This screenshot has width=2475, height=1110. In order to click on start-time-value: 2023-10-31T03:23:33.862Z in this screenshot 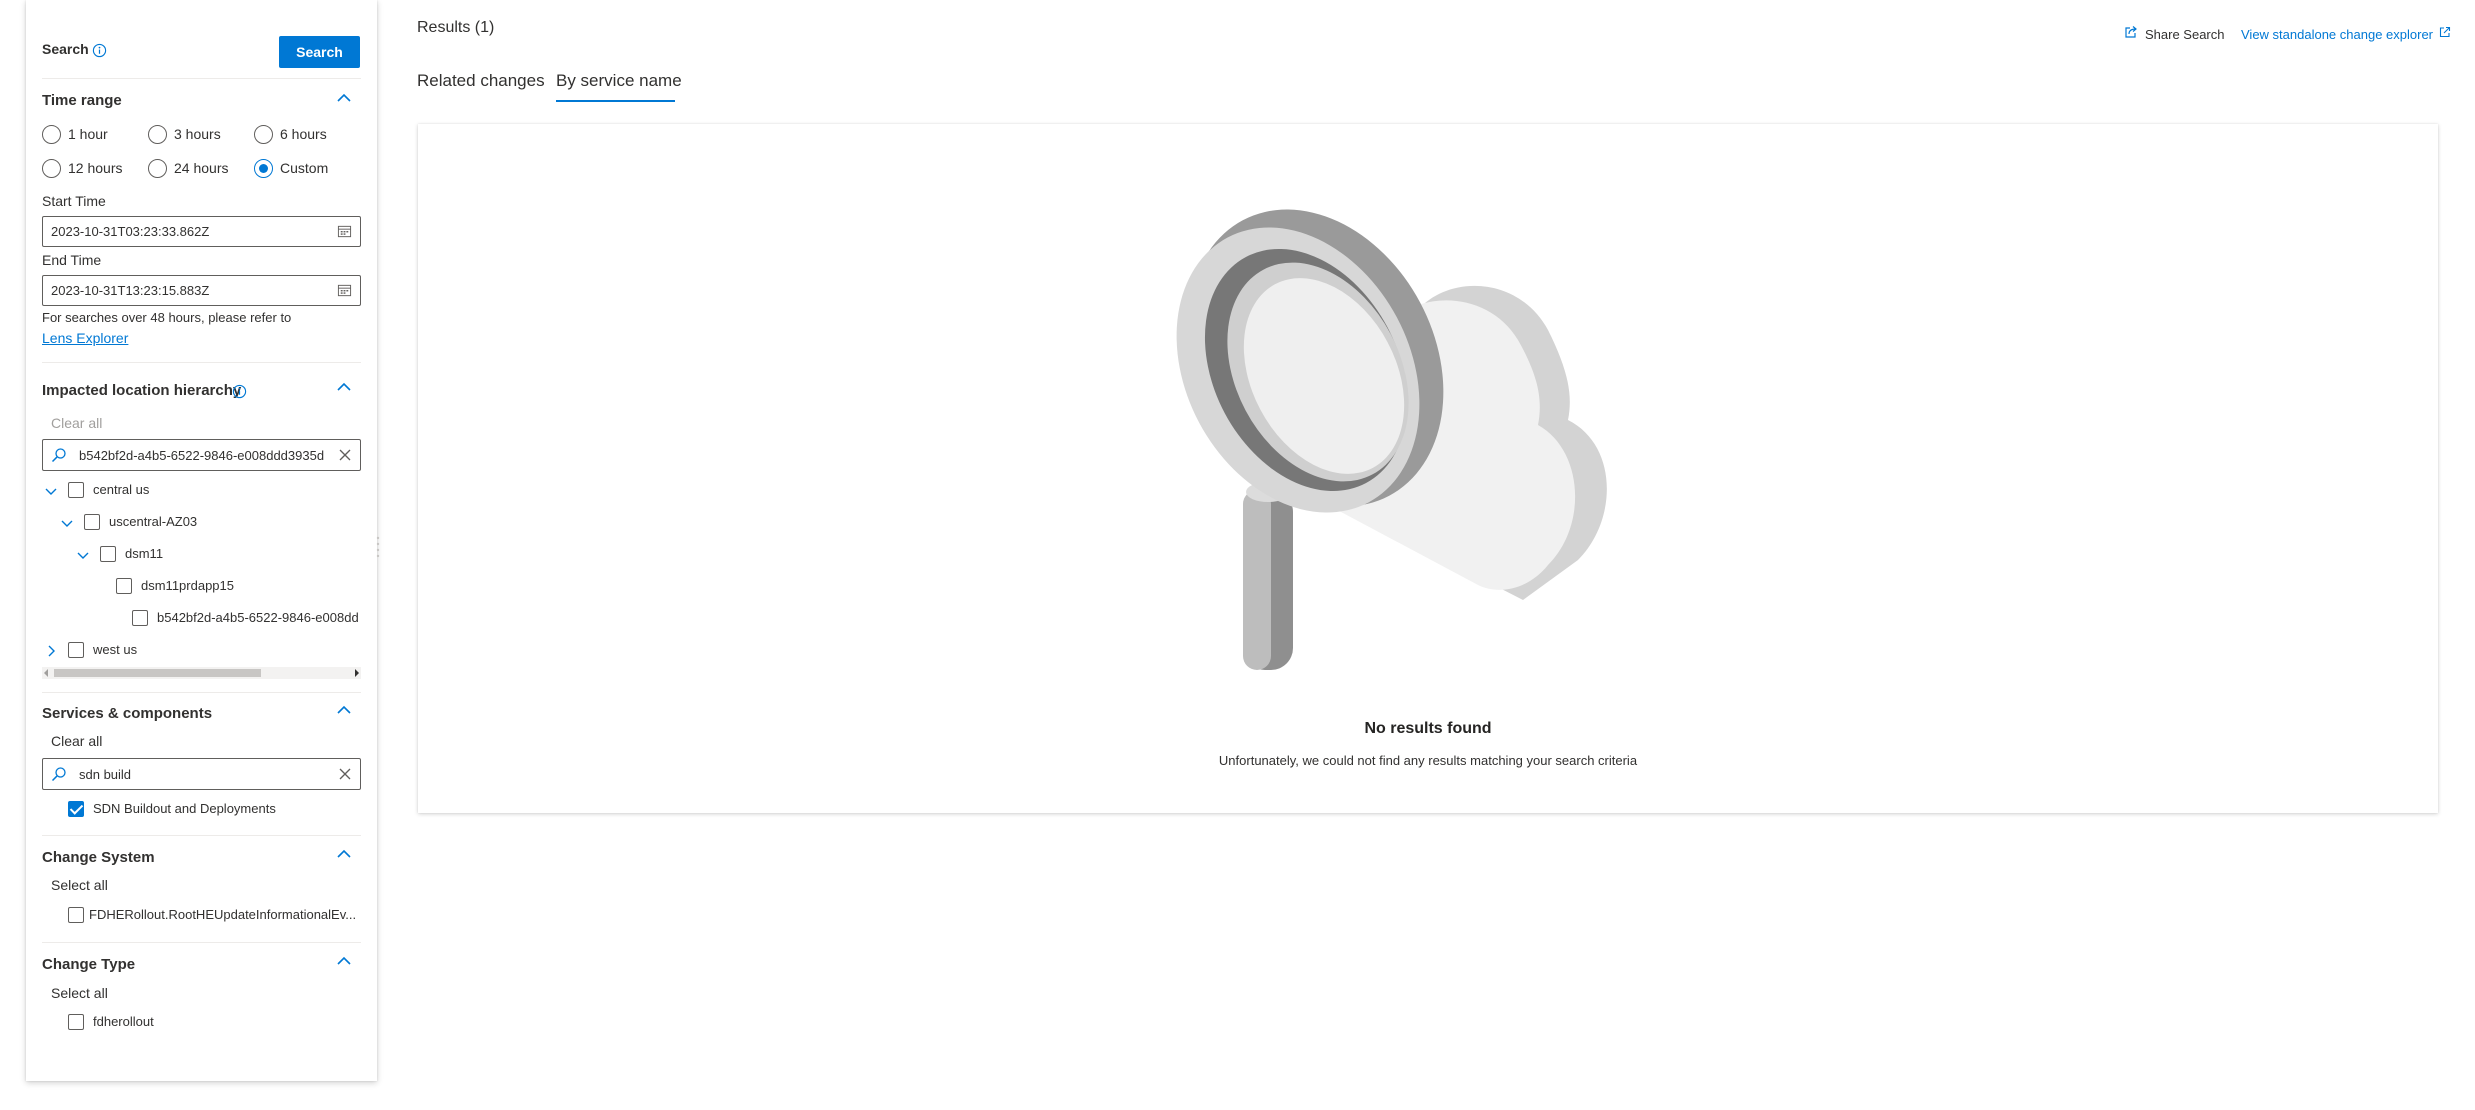, I will do `click(130, 231)`.